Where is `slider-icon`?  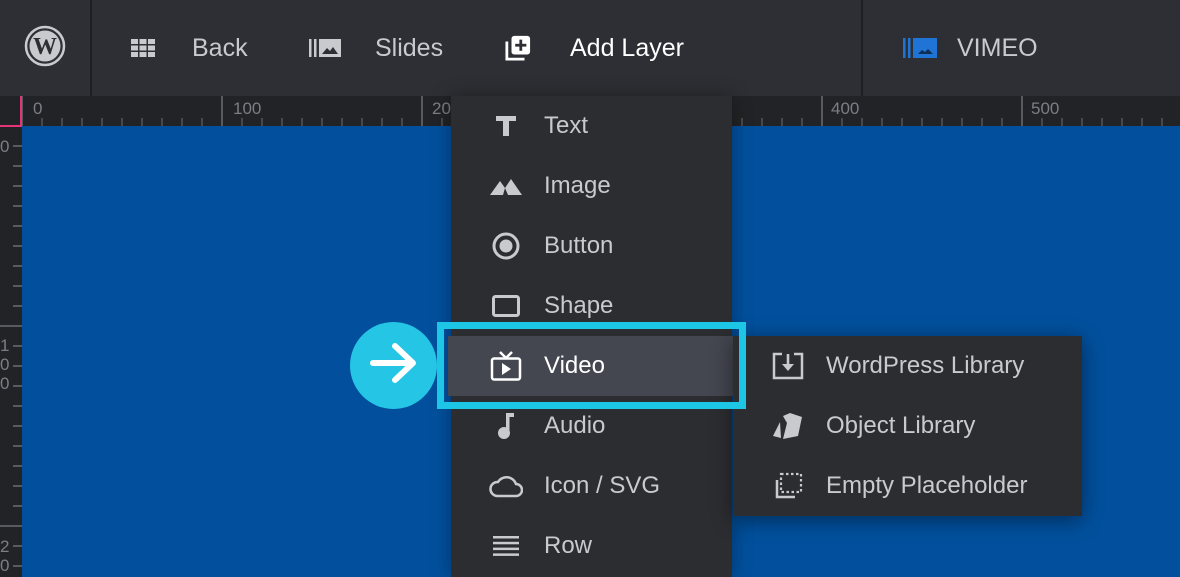 slider-icon is located at coordinates (920, 48).